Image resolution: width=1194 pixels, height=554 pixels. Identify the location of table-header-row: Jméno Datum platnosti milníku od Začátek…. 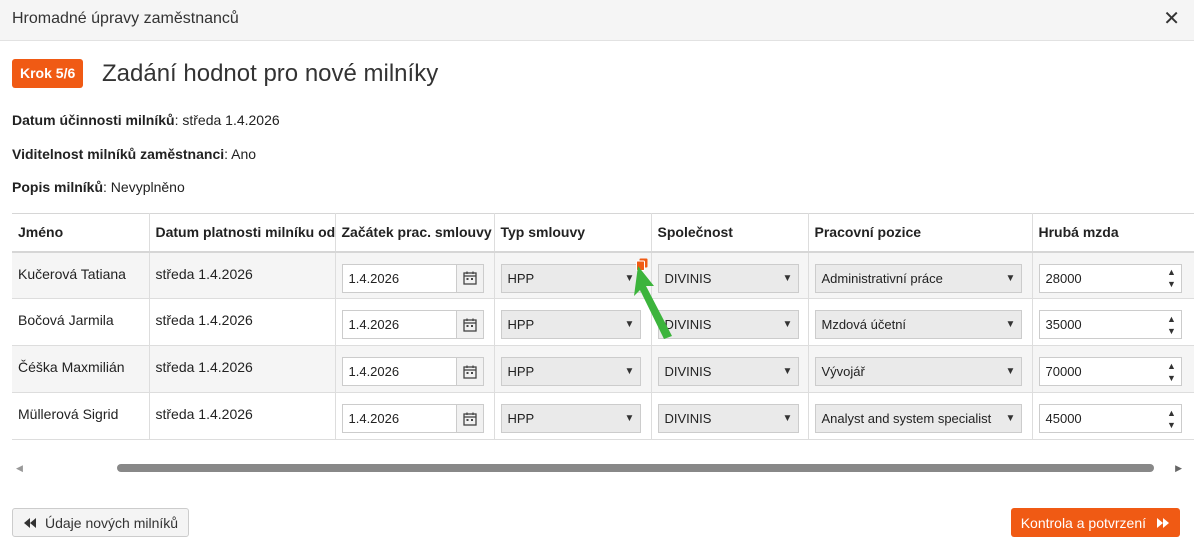
(603, 233).